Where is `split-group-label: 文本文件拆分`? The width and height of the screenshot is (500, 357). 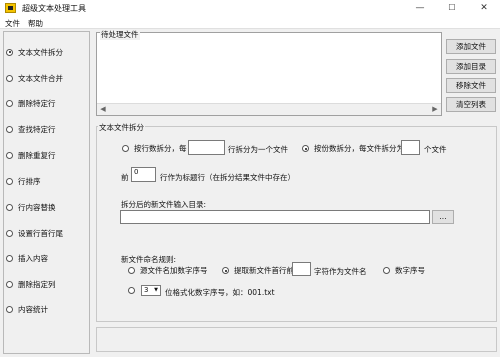
split-group-label: 文本文件拆分 is located at coordinates (121, 127).